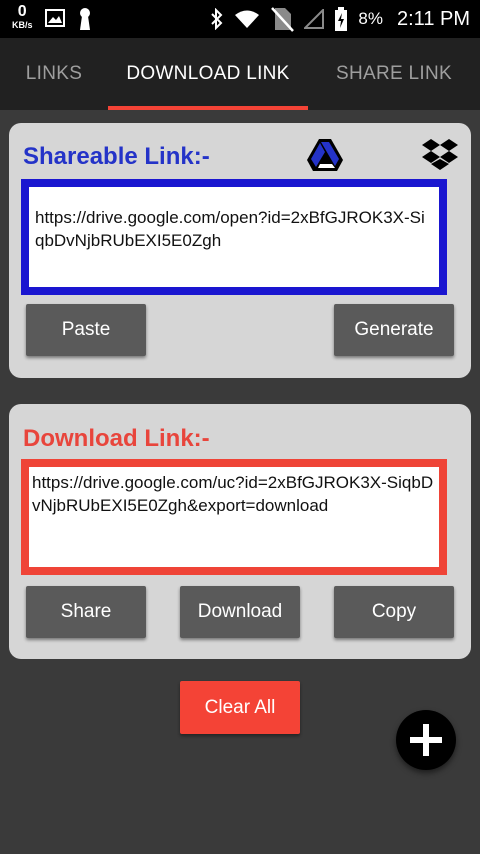 Image resolution: width=480 pixels, height=854 pixels. What do you see at coordinates (208, 74) in the screenshot?
I see `tab-download-link: DOWNLOAD LINK` at bounding box center [208, 74].